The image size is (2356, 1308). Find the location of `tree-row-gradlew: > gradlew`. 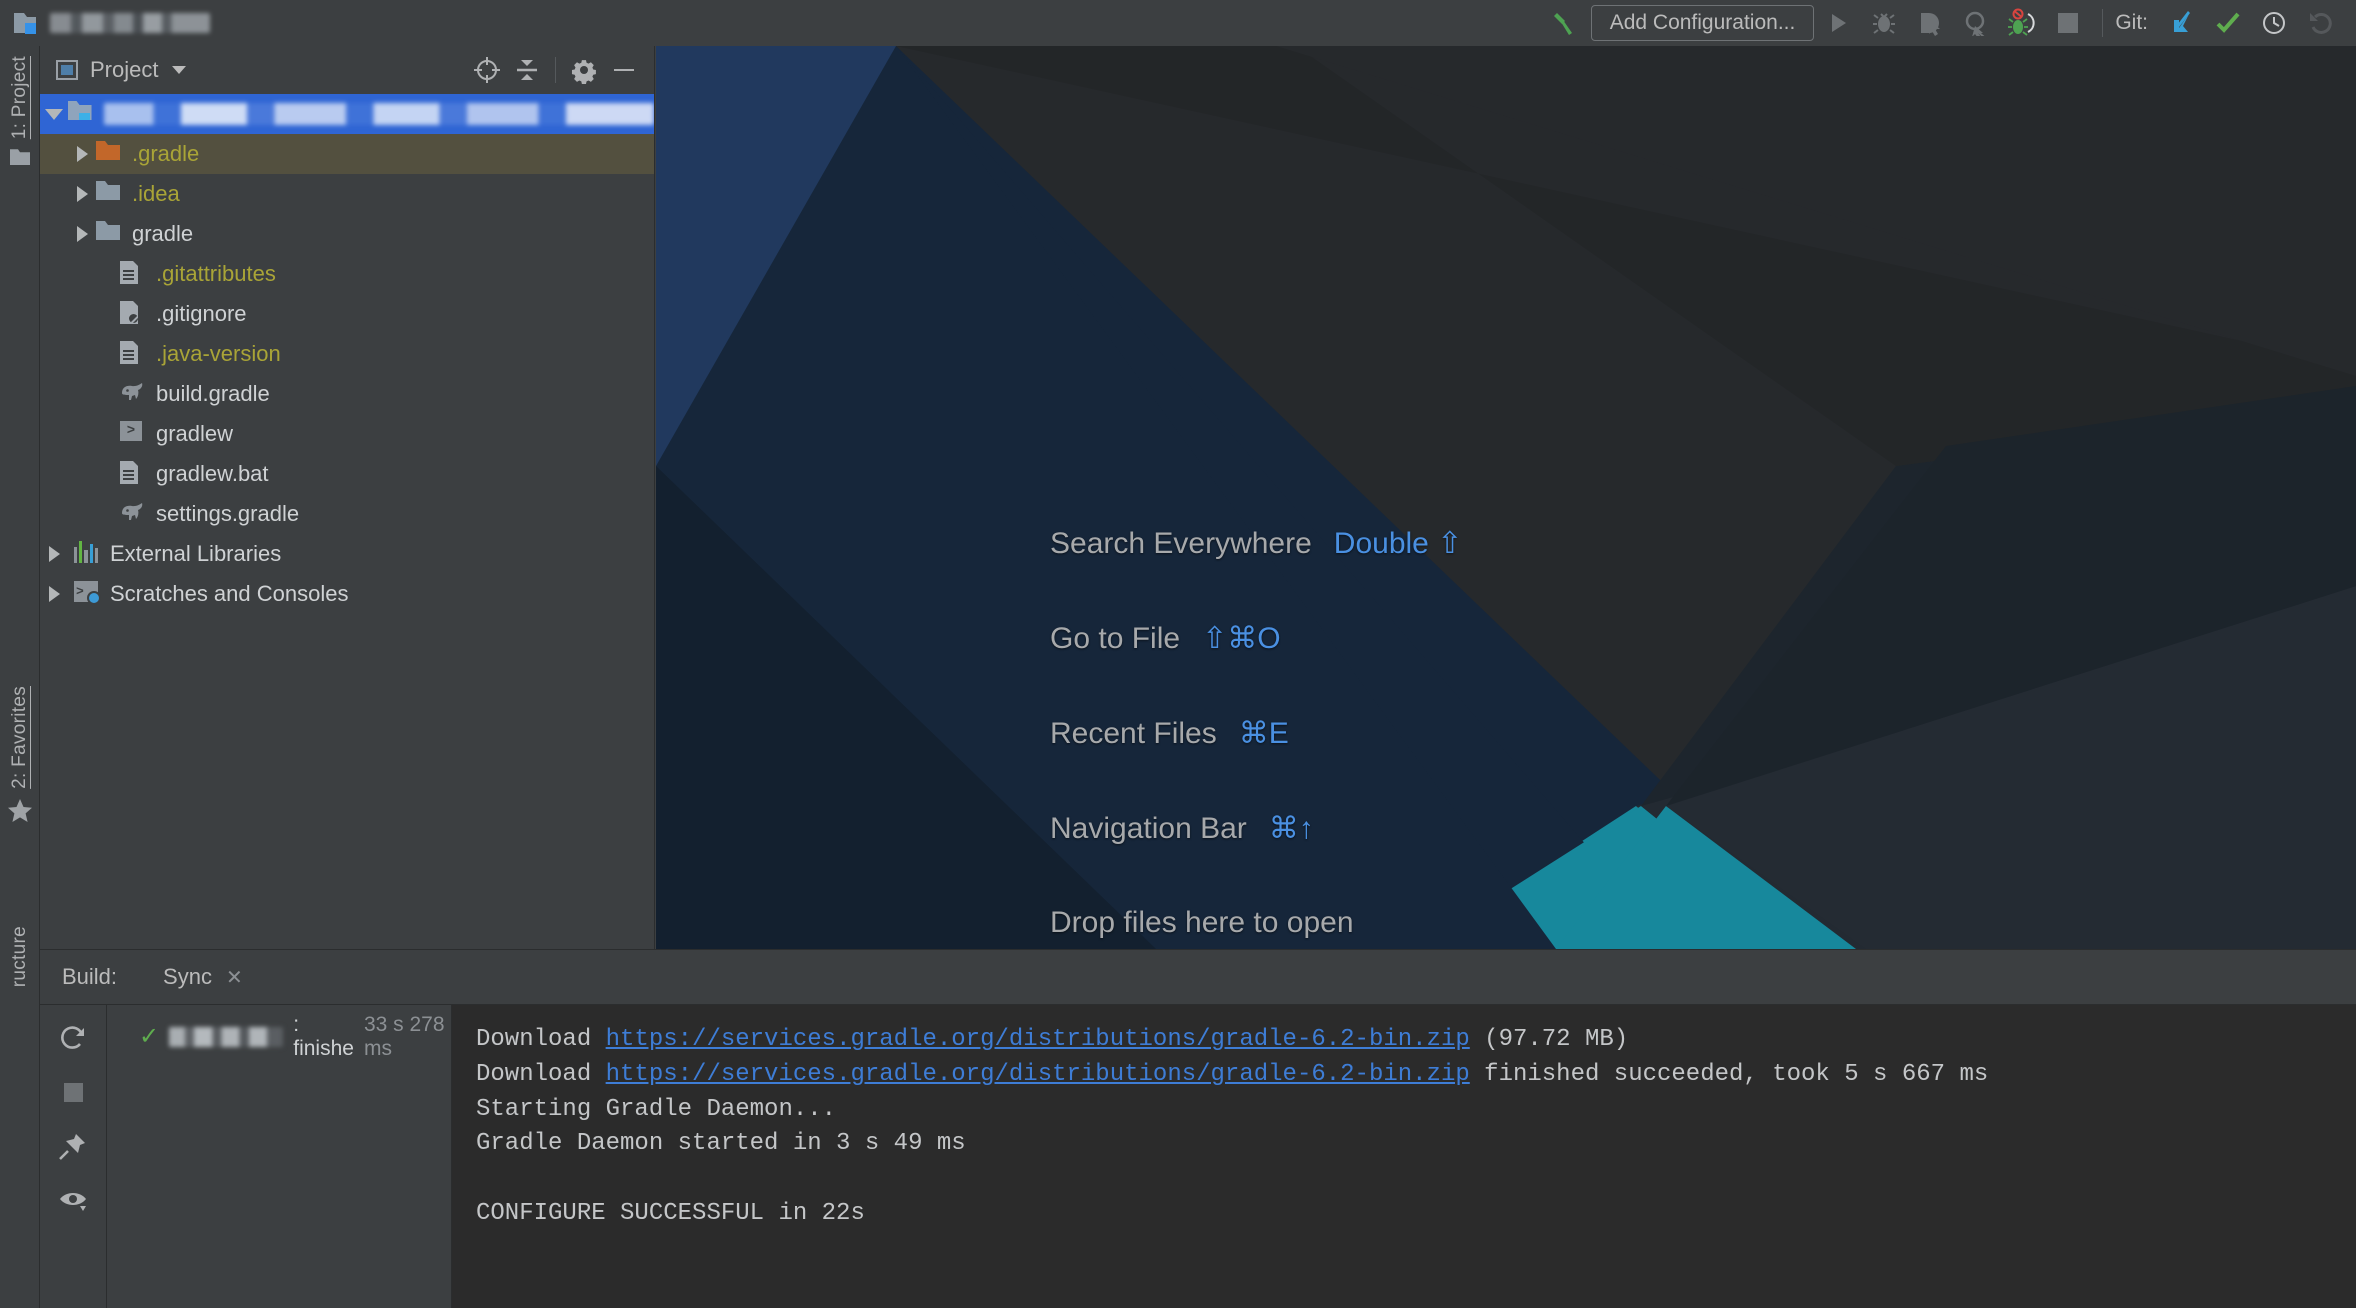

tree-row-gradlew: > gradlew is located at coordinates (347, 434).